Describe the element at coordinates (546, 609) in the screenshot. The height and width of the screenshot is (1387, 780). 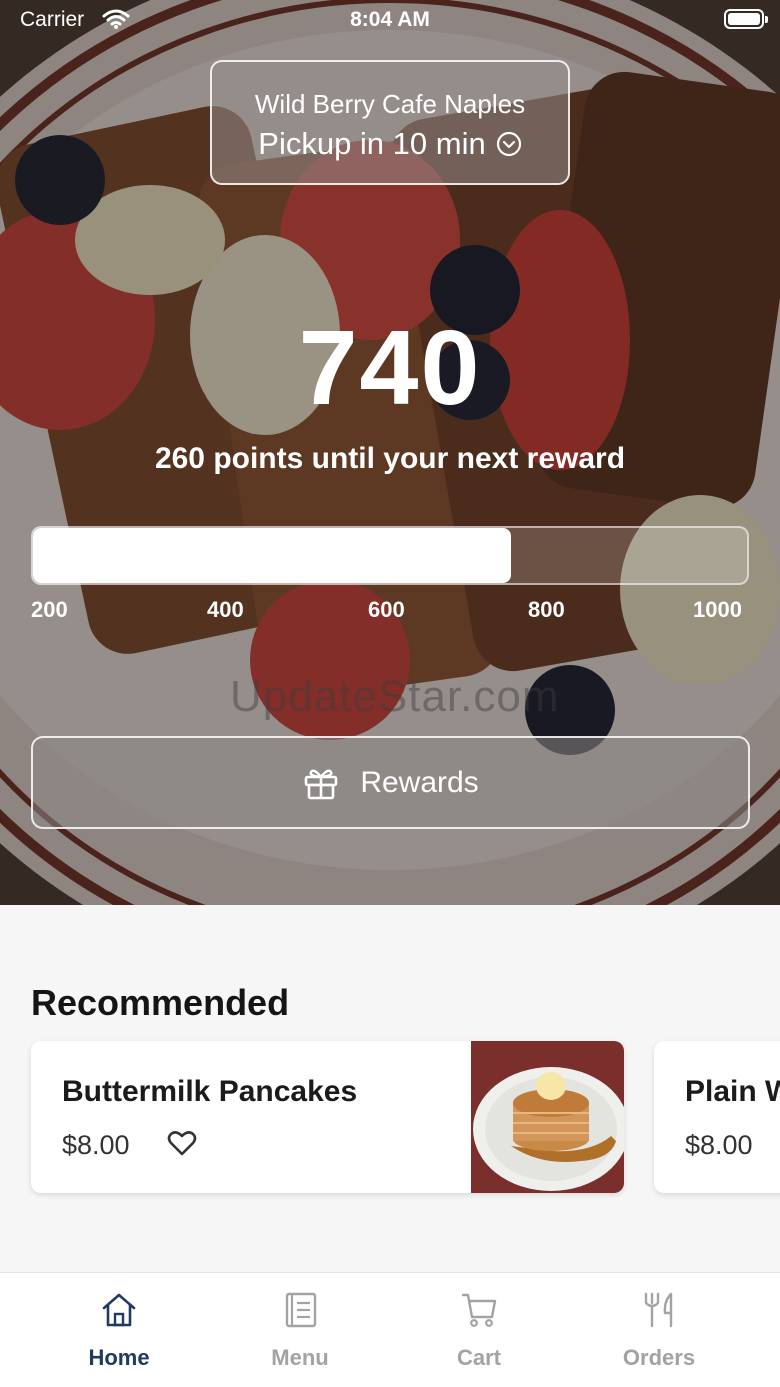
I see `progress-tick-800: 800` at that location.